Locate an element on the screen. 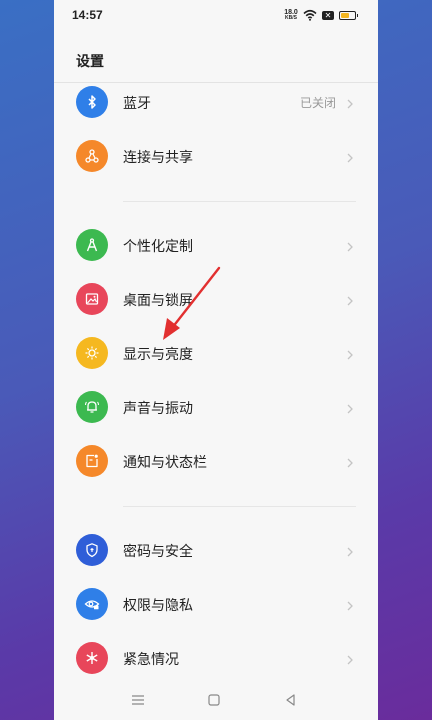 The width and height of the screenshot is (432, 720). home-button is located at coordinates (214, 700).